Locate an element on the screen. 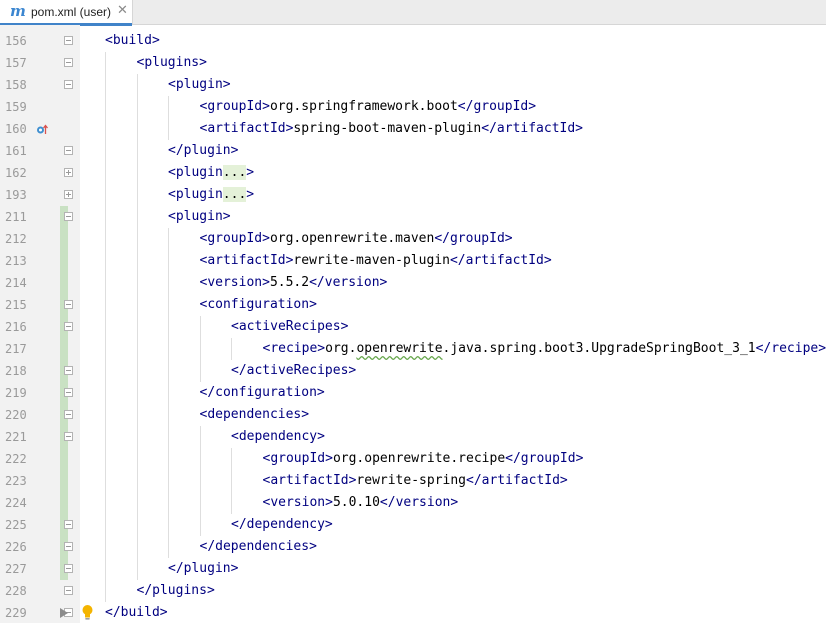 This screenshot has width=826, height=624. code-text: <build> is located at coordinates (132, 41).